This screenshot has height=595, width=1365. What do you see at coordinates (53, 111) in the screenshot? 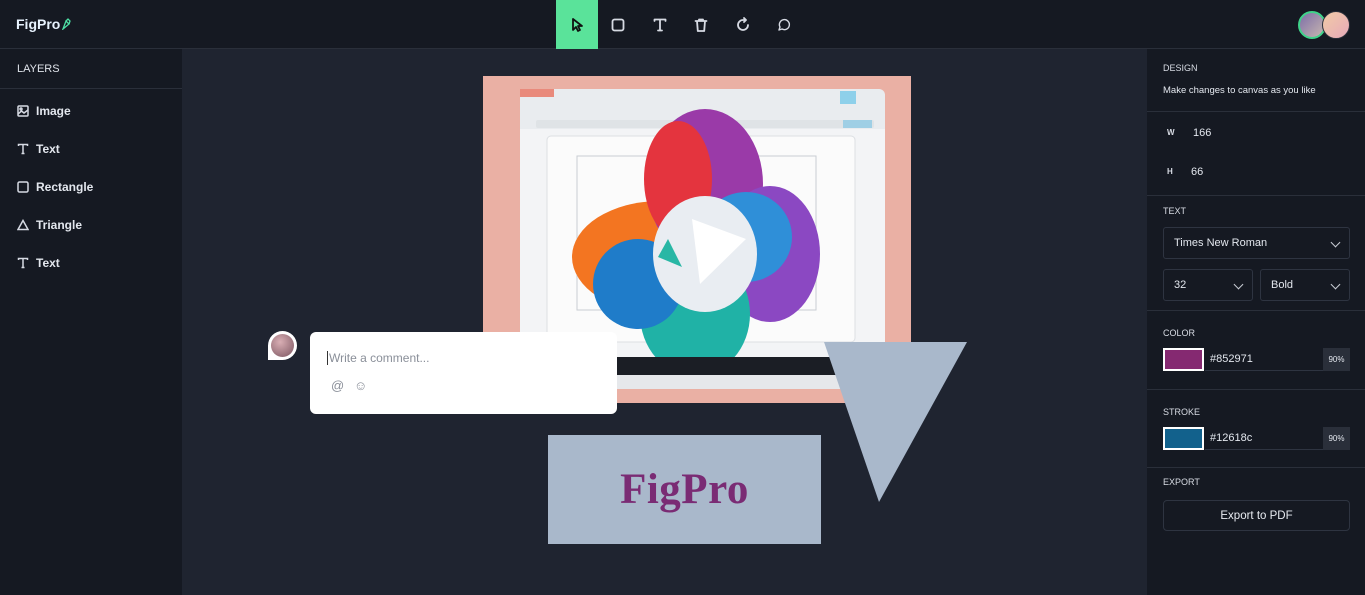
I see `layer-label: Image` at bounding box center [53, 111].